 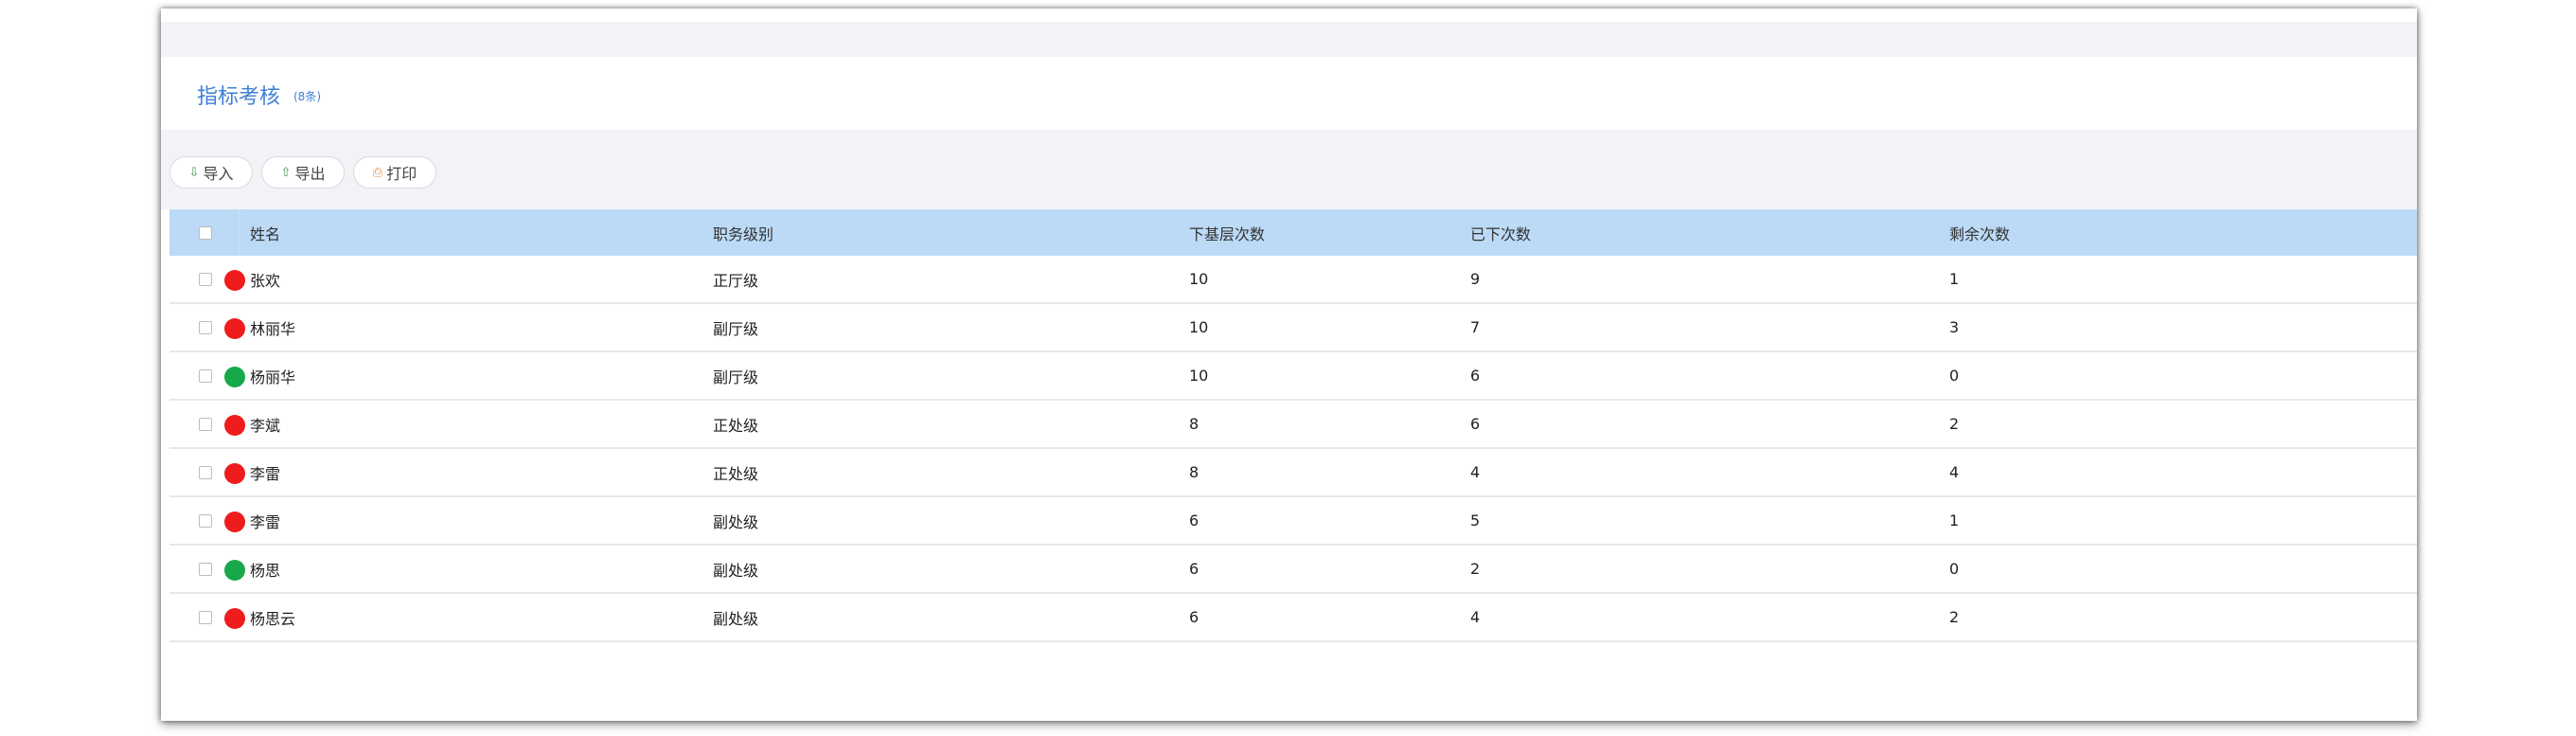 I want to click on table-row: 李雷 副处级 6 5 1, so click(x=1293, y=521).